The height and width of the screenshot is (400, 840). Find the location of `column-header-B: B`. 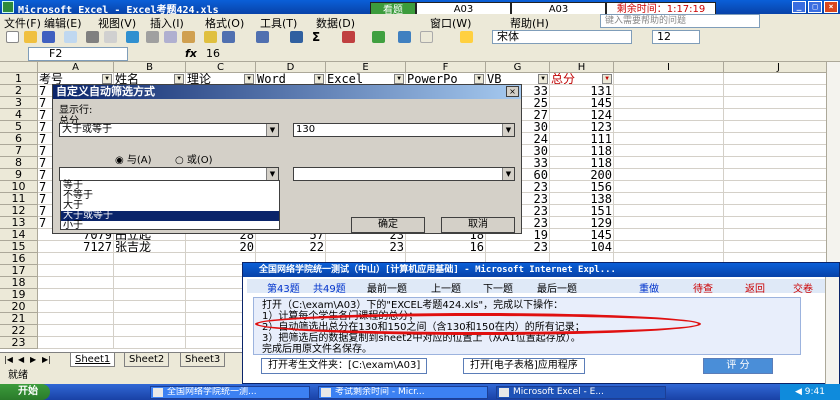

column-header-B: B is located at coordinates (150, 67).